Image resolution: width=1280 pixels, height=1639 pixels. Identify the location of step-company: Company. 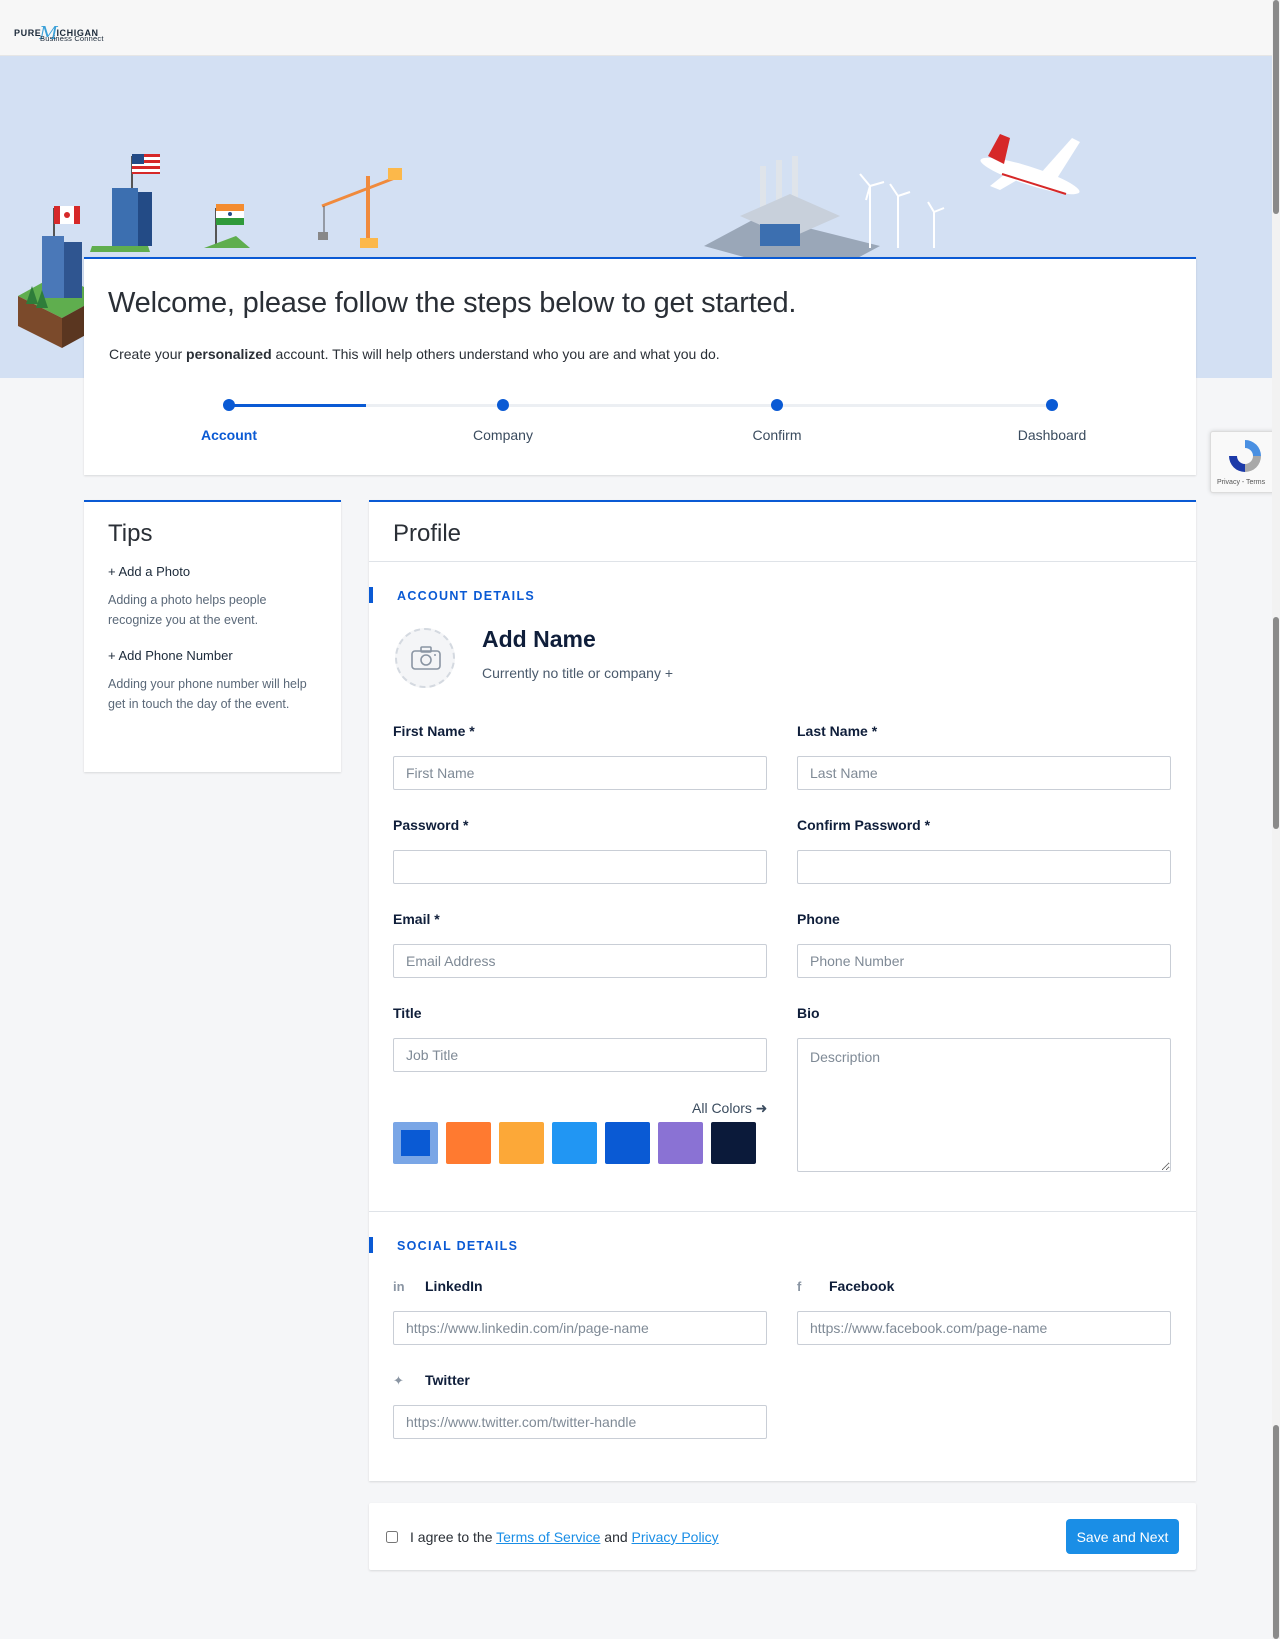
(503, 421).